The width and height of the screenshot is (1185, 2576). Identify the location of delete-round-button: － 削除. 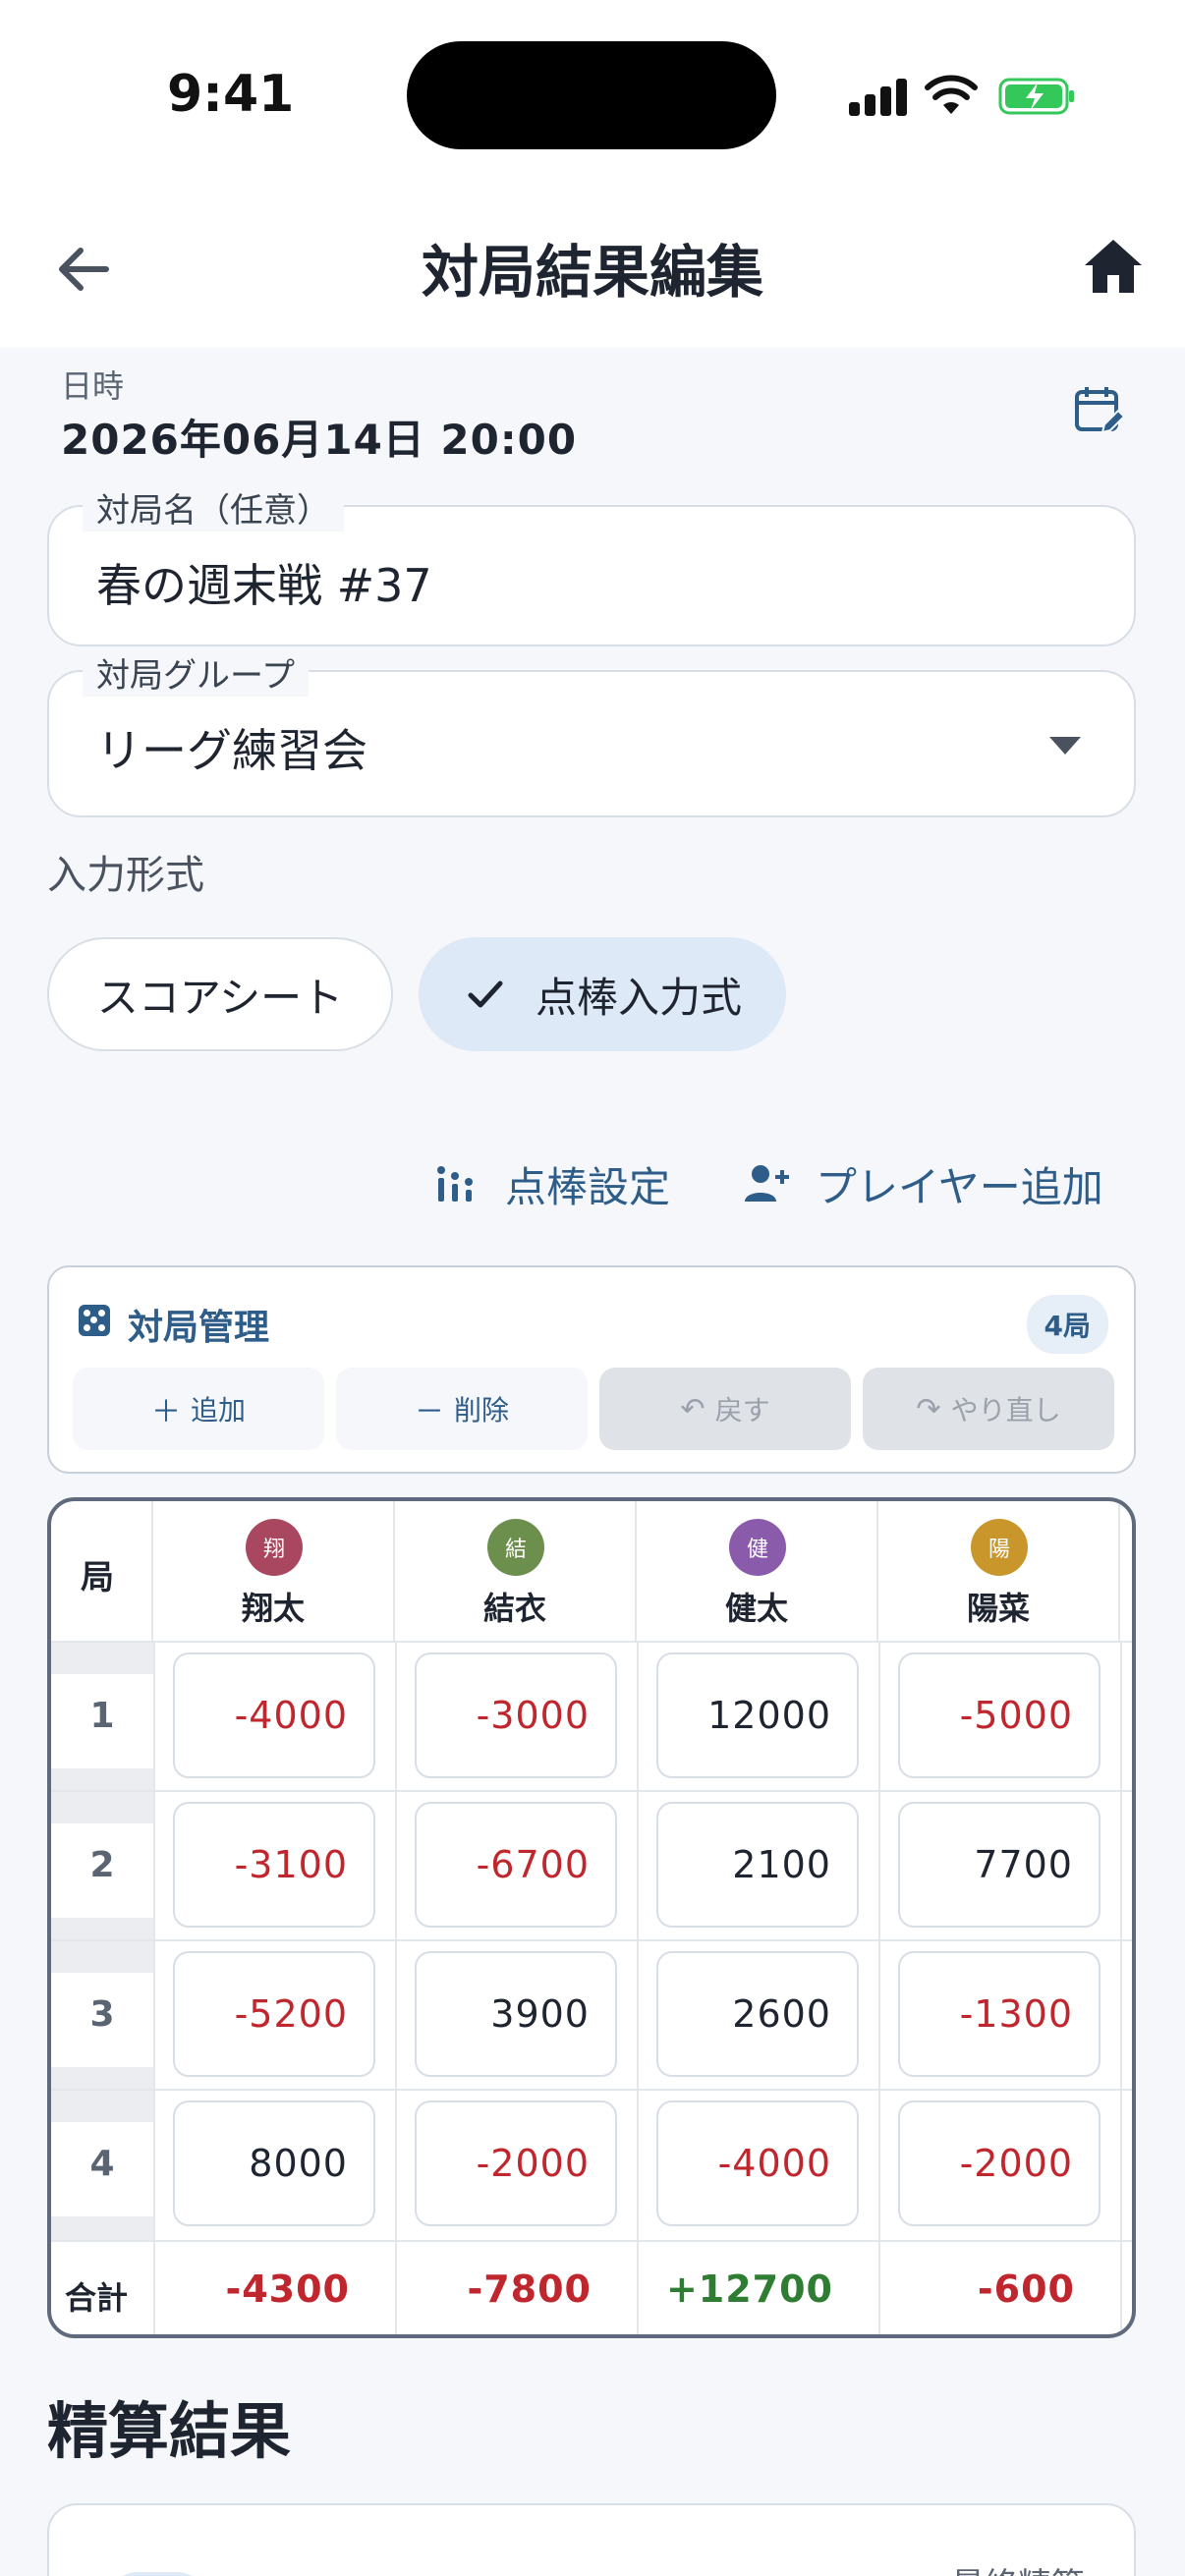
(462, 1409).